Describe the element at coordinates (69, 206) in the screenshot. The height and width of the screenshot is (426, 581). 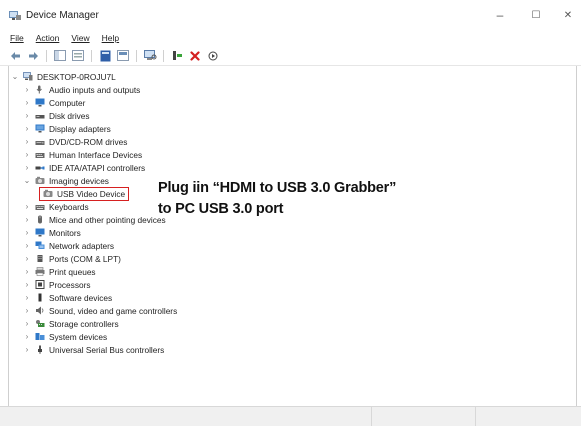
I see `tree-item-label: Keyboards` at that location.